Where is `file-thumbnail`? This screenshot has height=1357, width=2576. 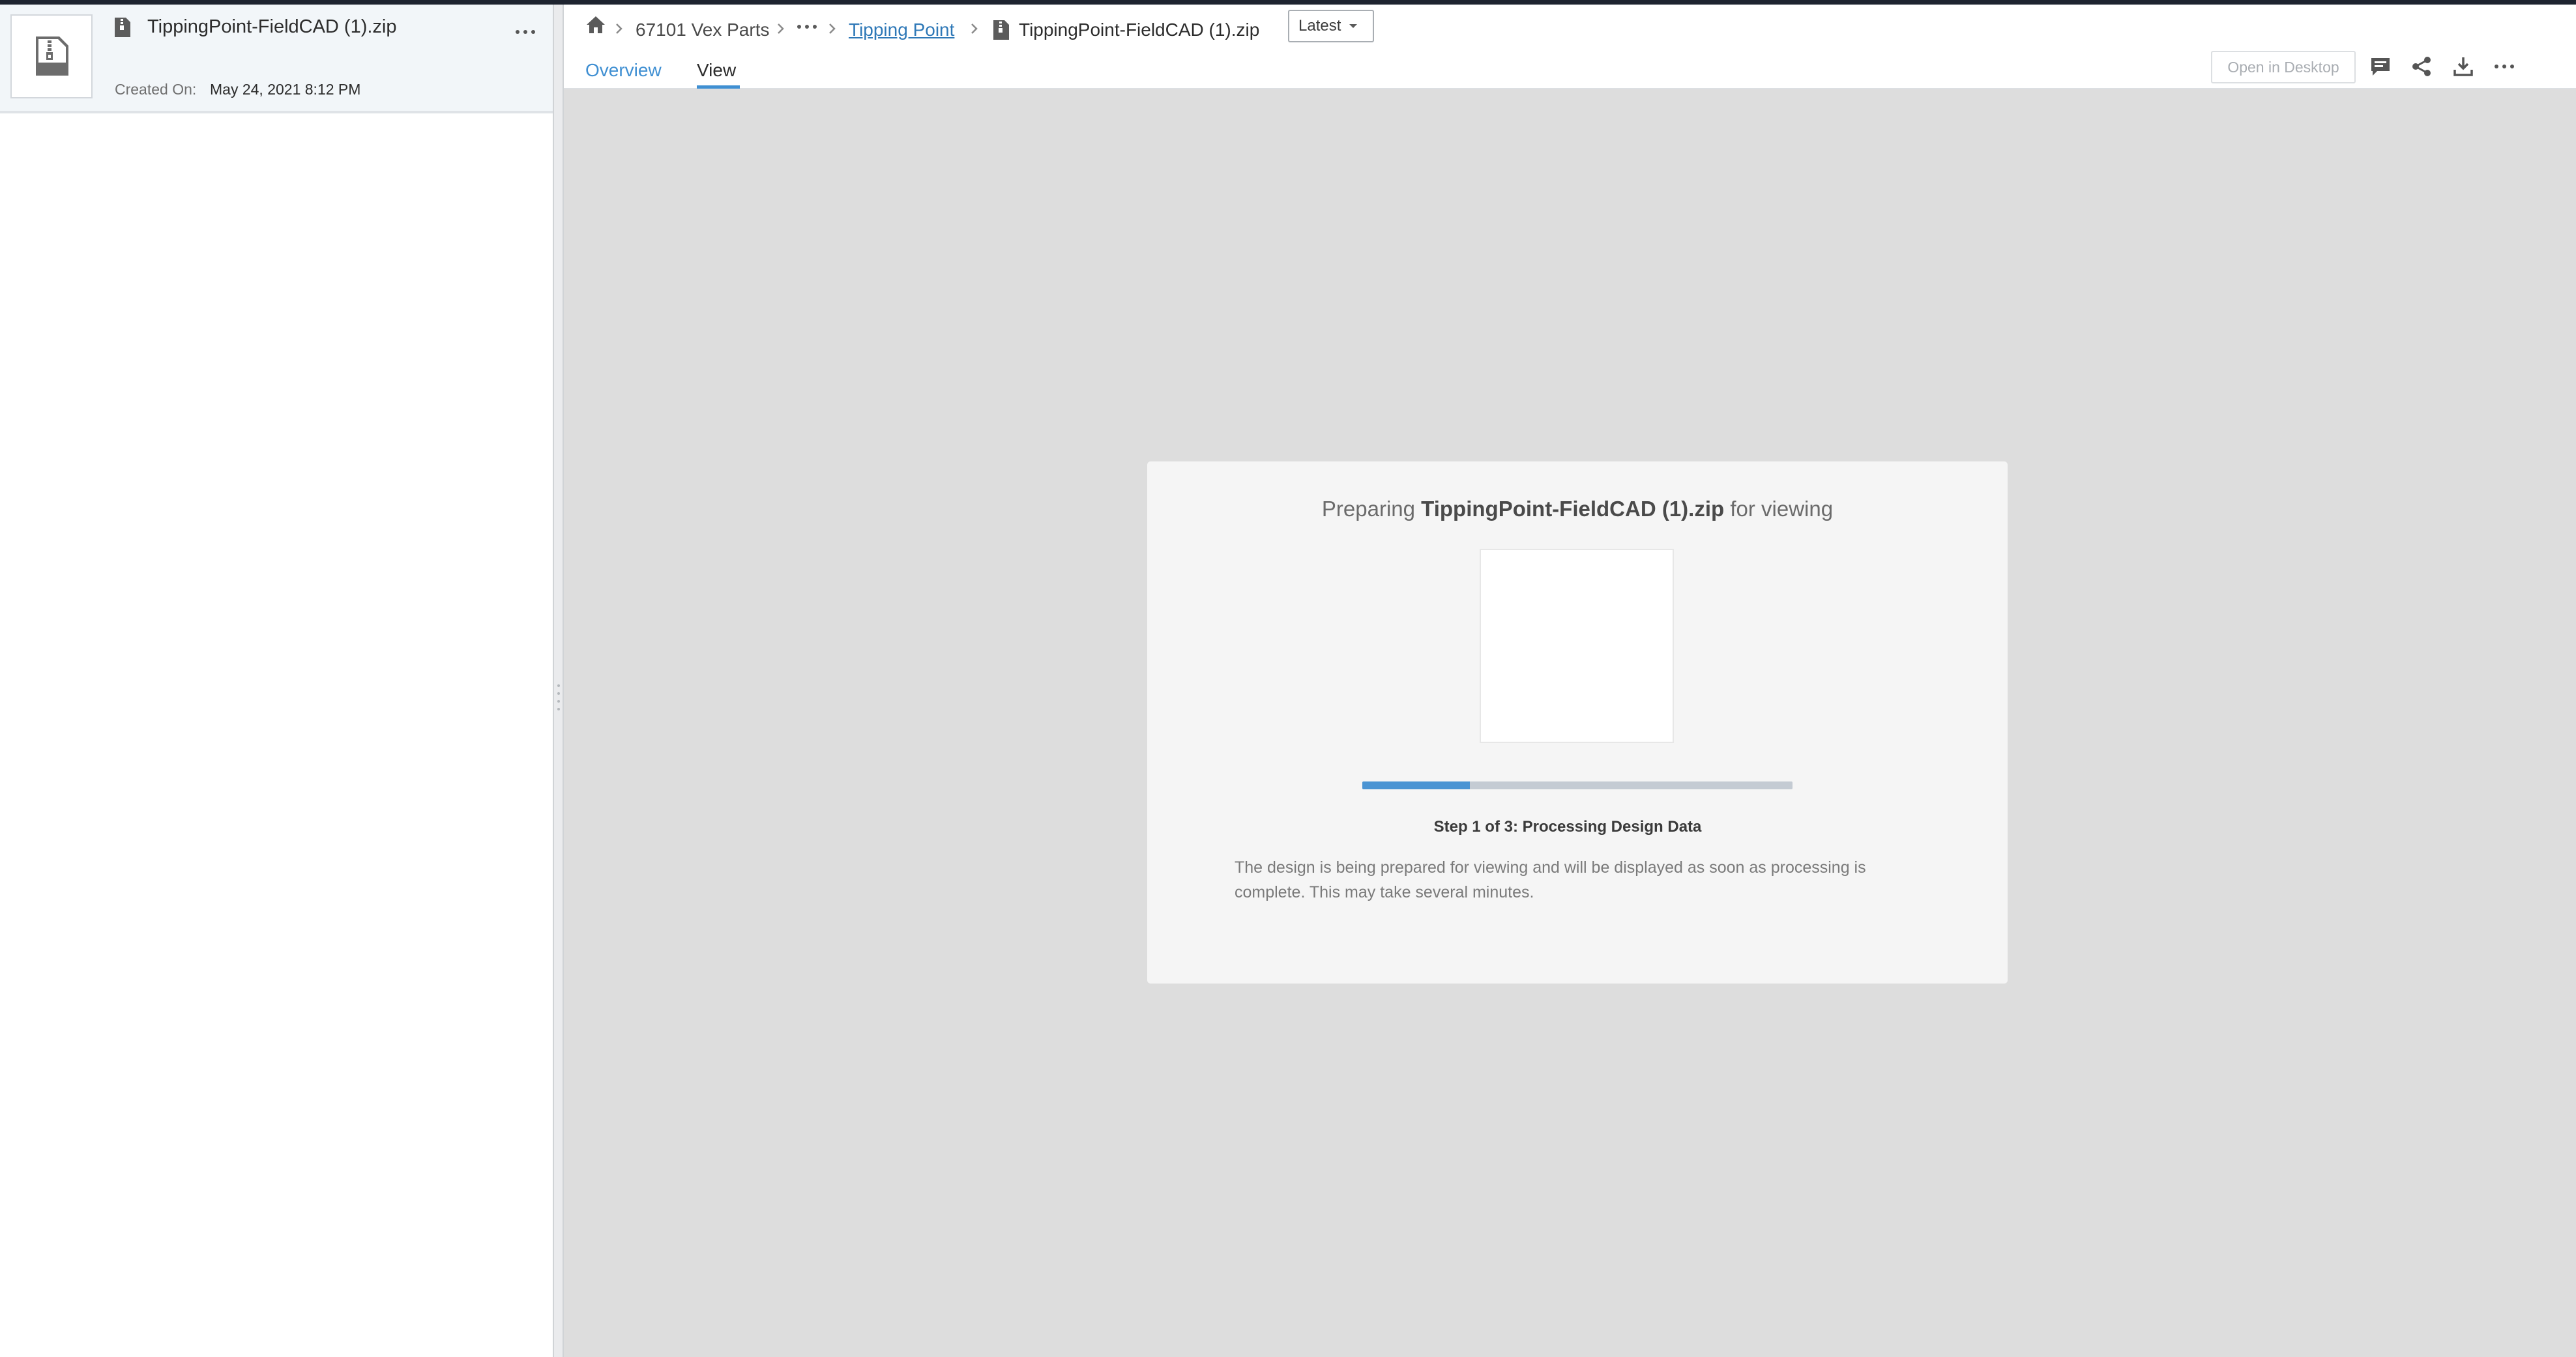
file-thumbnail is located at coordinates (51, 56).